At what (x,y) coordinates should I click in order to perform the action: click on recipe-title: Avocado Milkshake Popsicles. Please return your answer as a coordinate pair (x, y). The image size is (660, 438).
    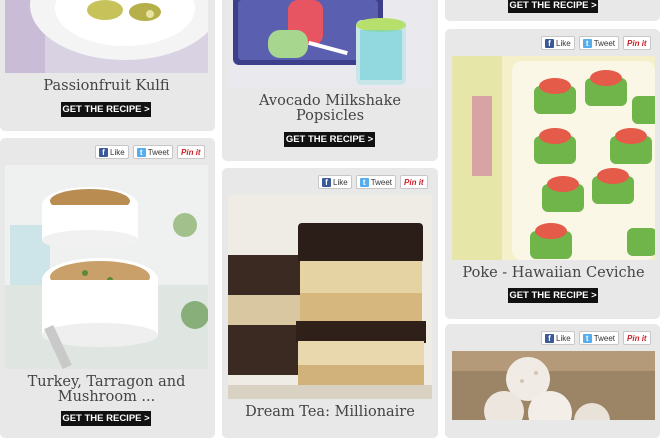
    Looking at the image, I should click on (330, 109).